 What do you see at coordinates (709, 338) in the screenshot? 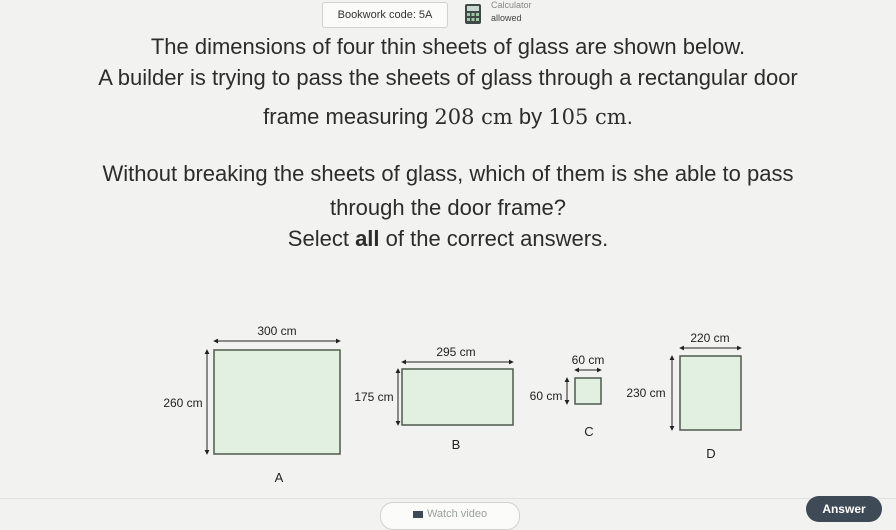
I see `sheet-d-width-label: 220 cm` at bounding box center [709, 338].